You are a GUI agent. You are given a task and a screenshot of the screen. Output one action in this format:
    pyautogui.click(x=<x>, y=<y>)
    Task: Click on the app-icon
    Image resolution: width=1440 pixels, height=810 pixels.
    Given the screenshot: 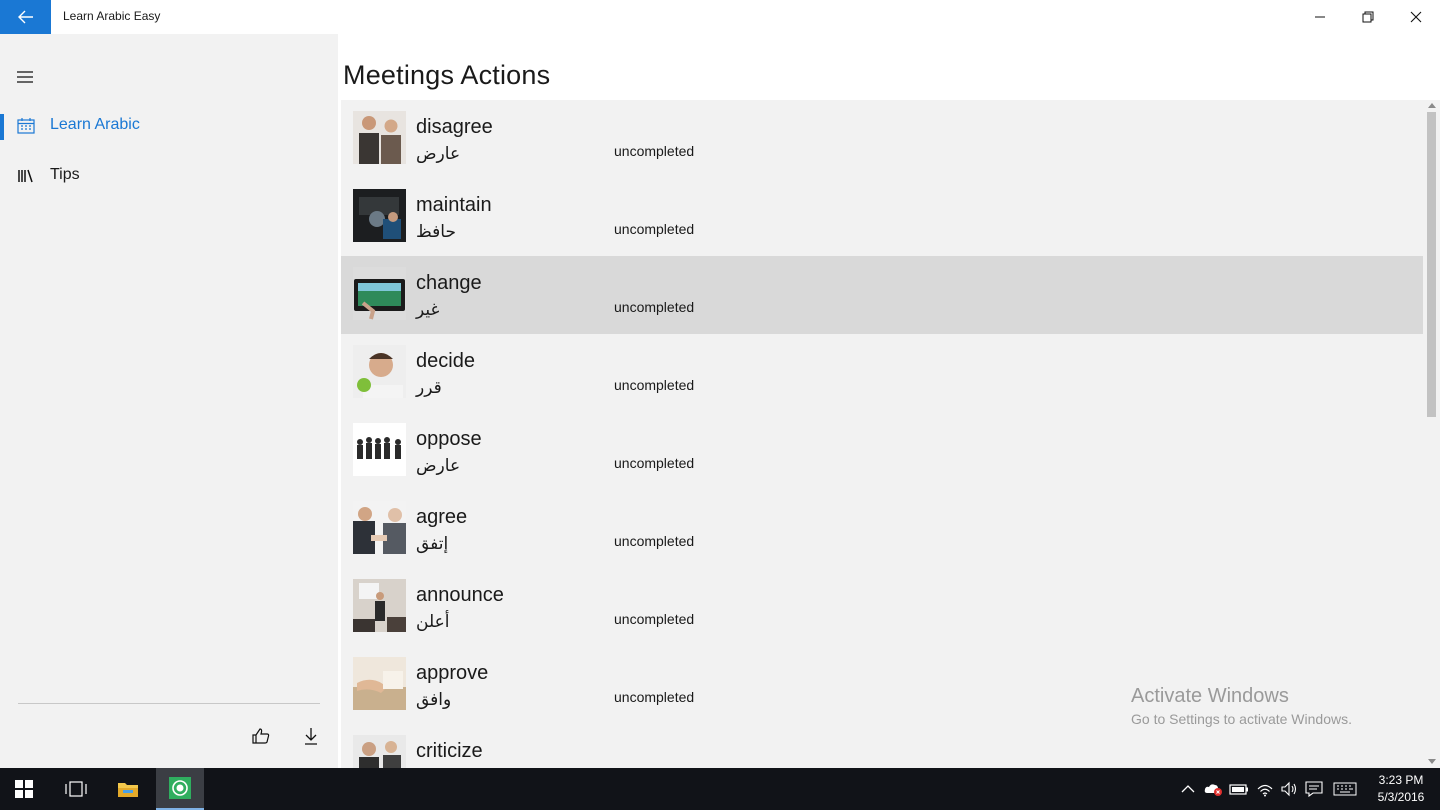 What is the action you would take?
    pyautogui.click(x=180, y=788)
    